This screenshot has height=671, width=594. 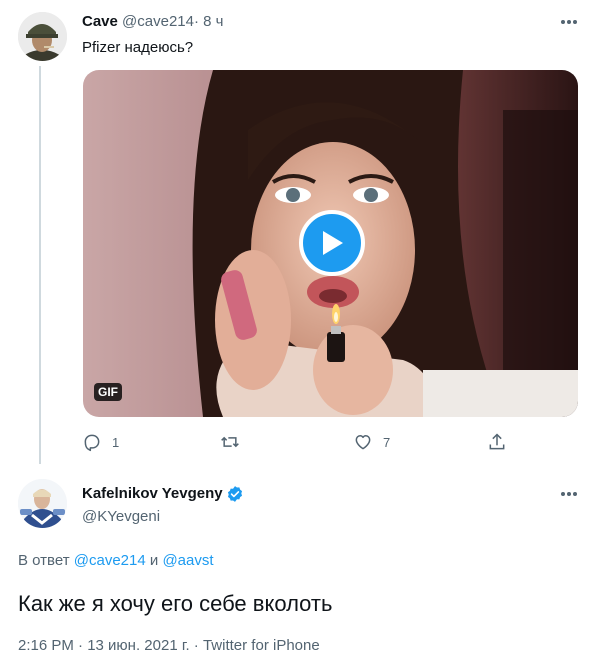 I want to click on thread-line, so click(x=40, y=265).